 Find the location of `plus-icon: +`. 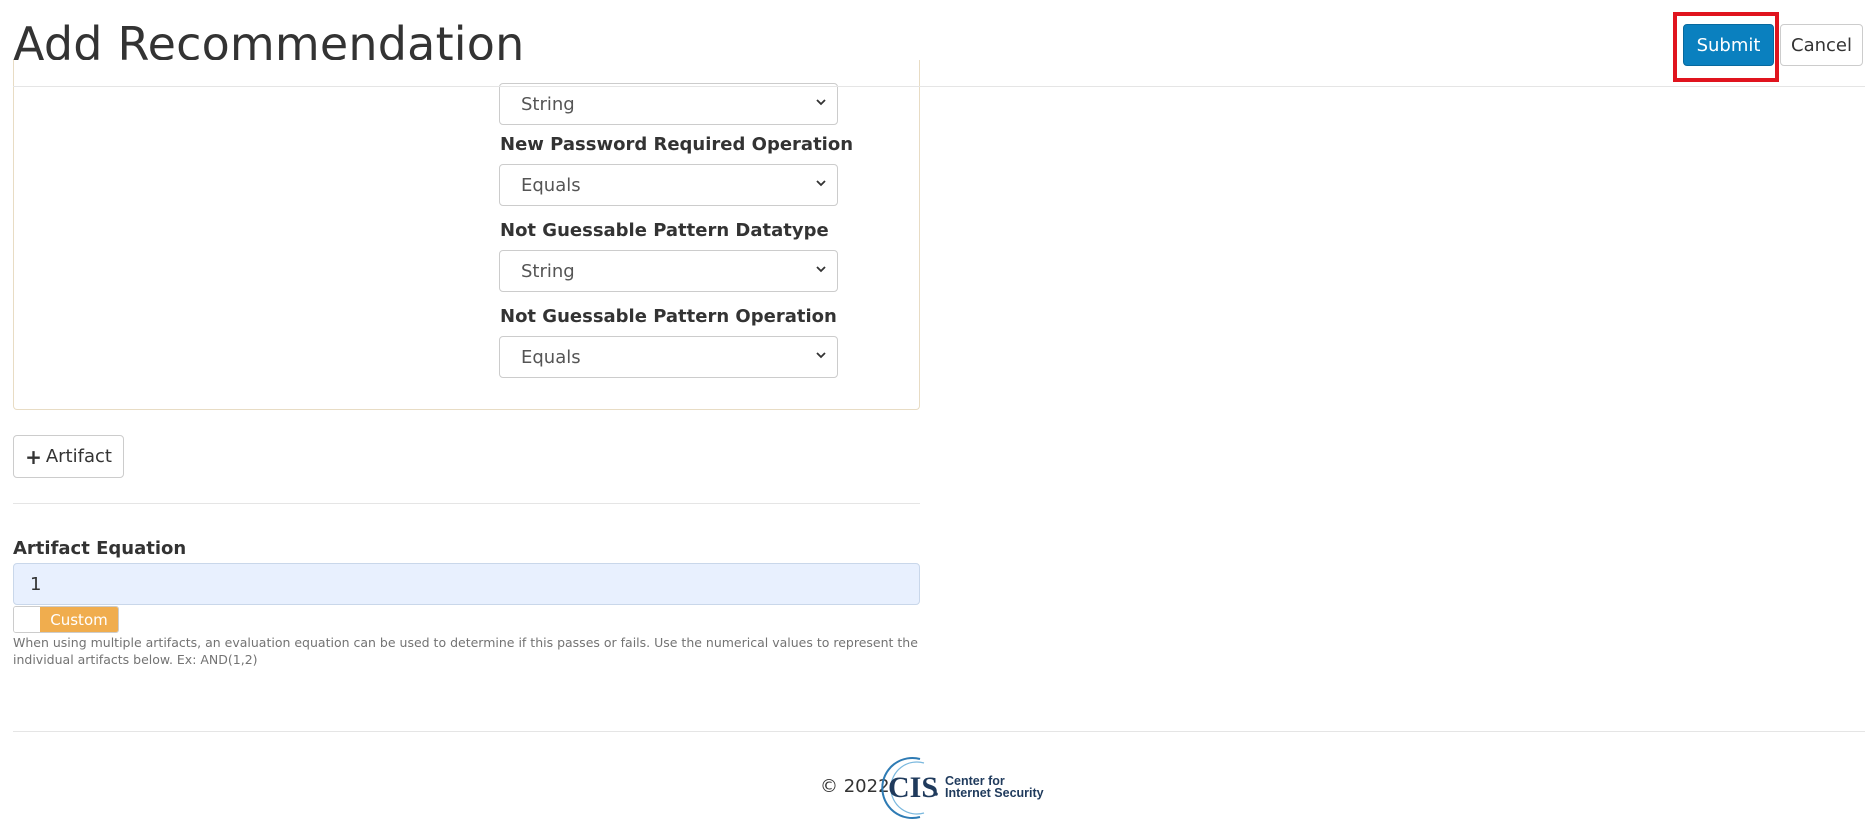

plus-icon: + is located at coordinates (33, 456).